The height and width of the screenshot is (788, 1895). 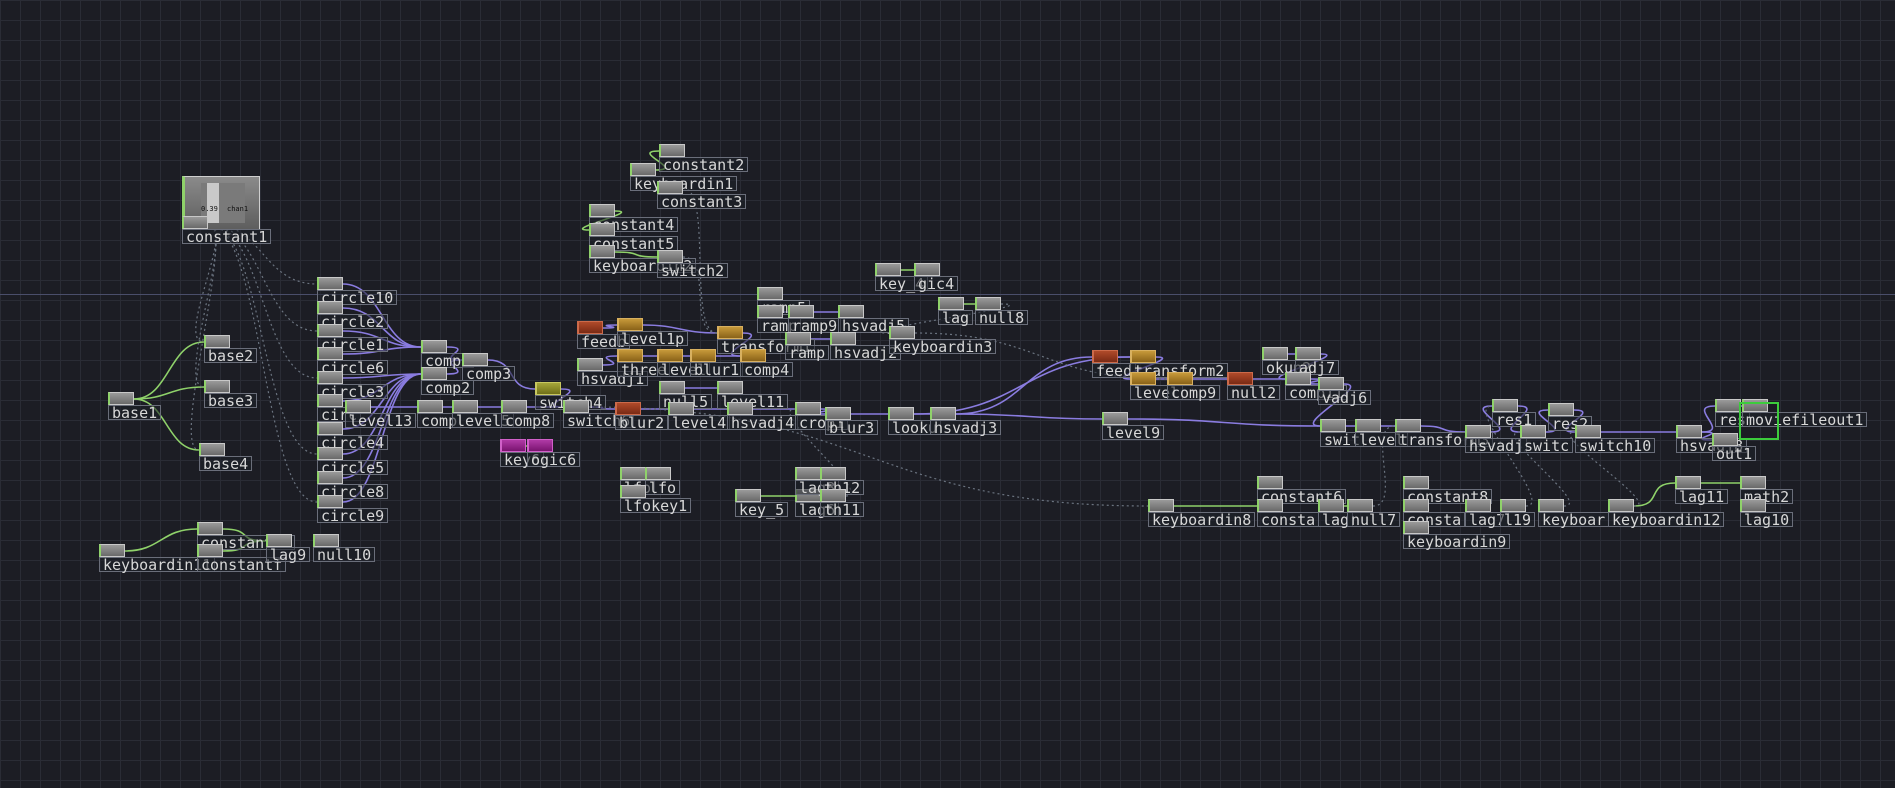 What do you see at coordinates (1734, 454) in the screenshot?
I see `node-label: out1` at bounding box center [1734, 454].